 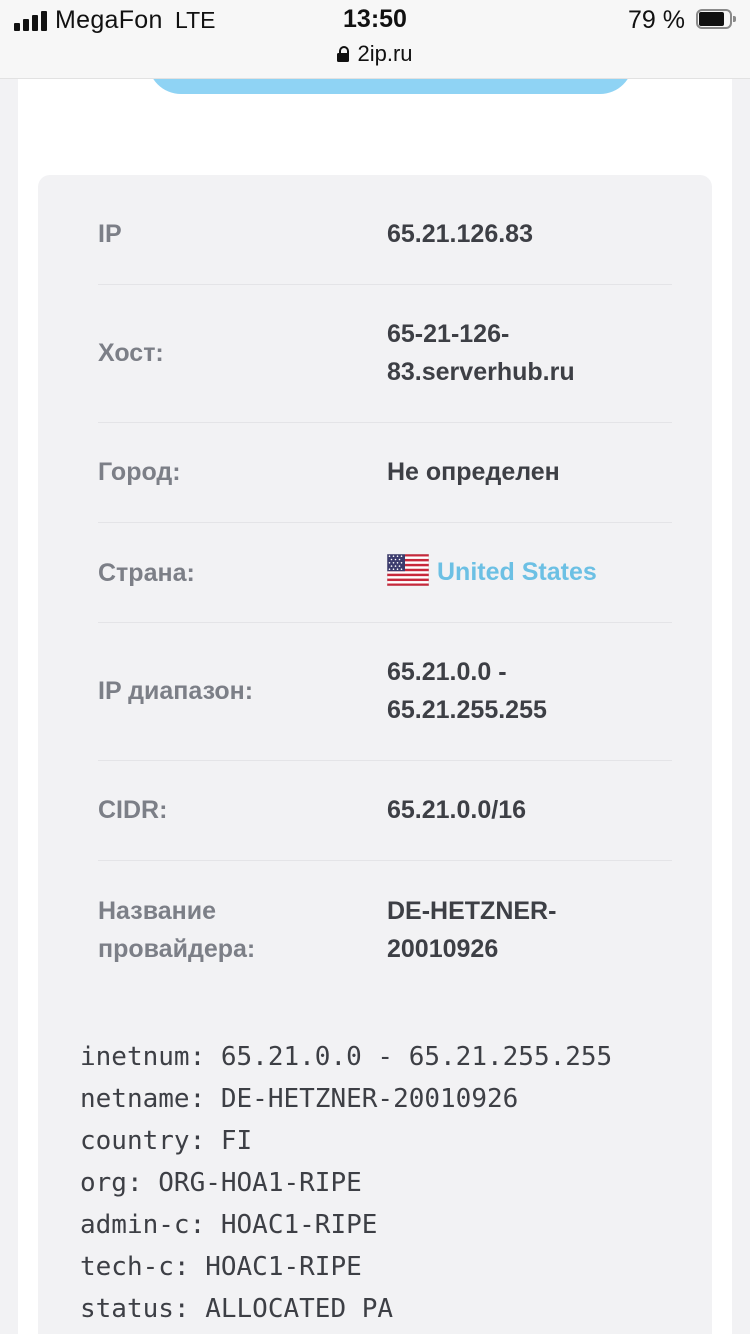 What do you see at coordinates (139, 472) in the screenshot?
I see `city-label: Город:` at bounding box center [139, 472].